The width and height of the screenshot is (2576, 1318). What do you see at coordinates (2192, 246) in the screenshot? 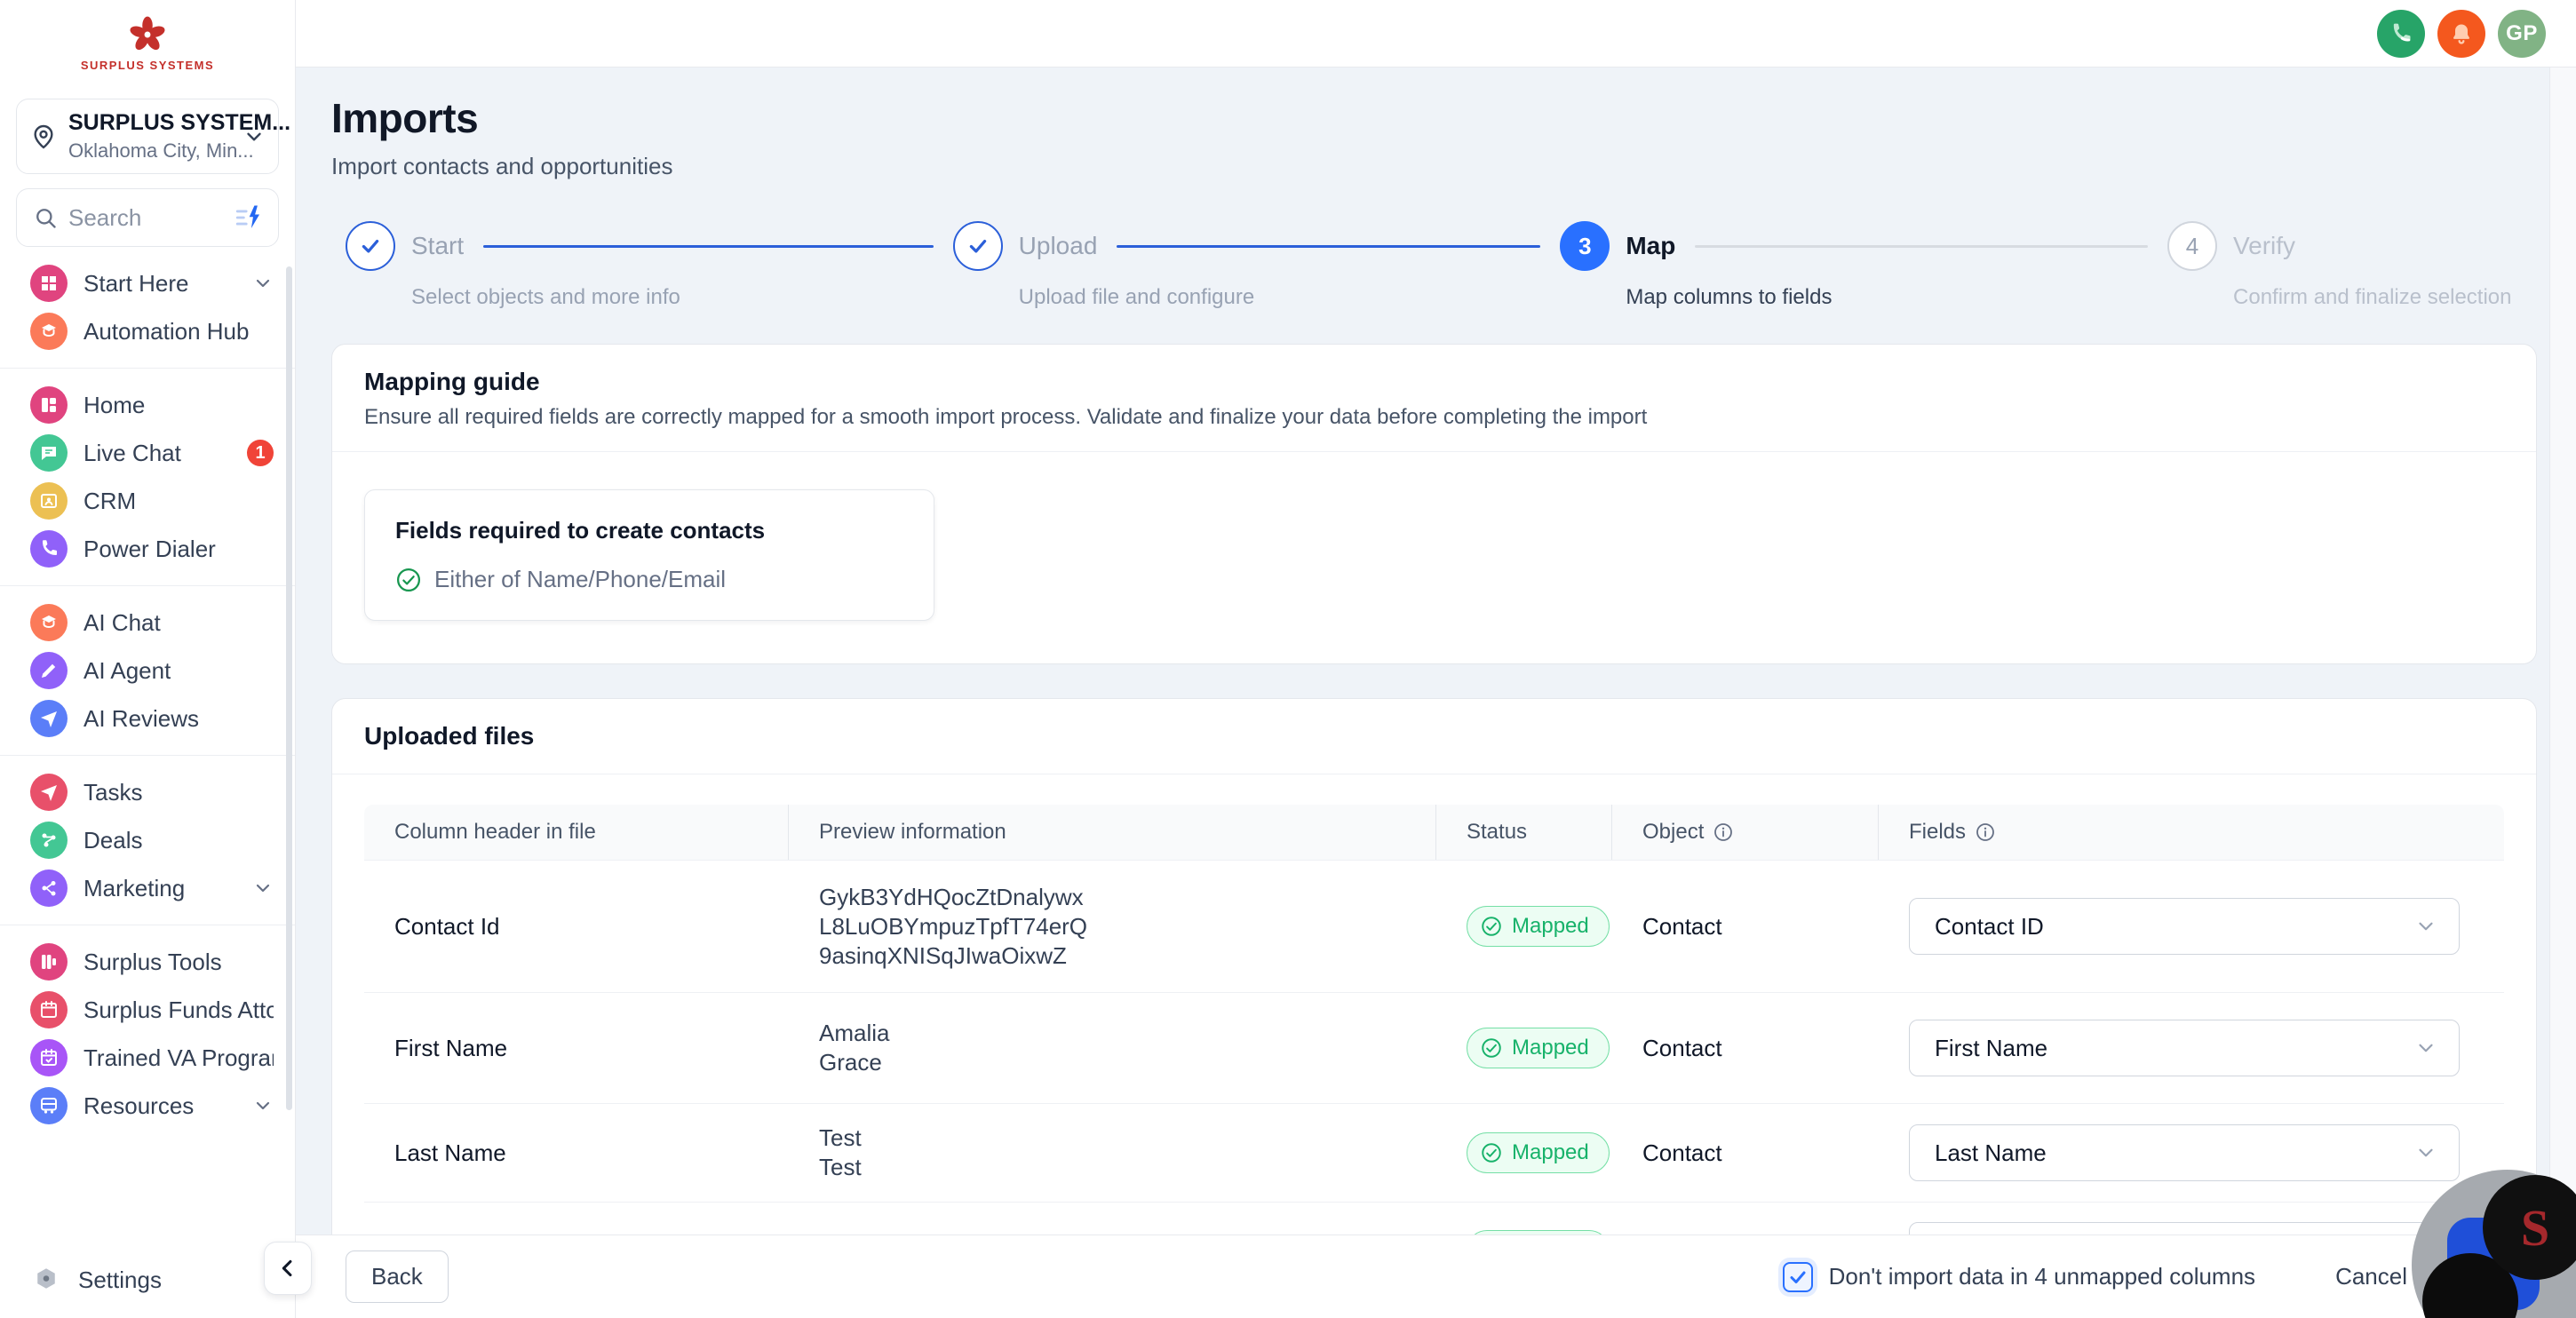
I see `step-number-circle: 4` at bounding box center [2192, 246].